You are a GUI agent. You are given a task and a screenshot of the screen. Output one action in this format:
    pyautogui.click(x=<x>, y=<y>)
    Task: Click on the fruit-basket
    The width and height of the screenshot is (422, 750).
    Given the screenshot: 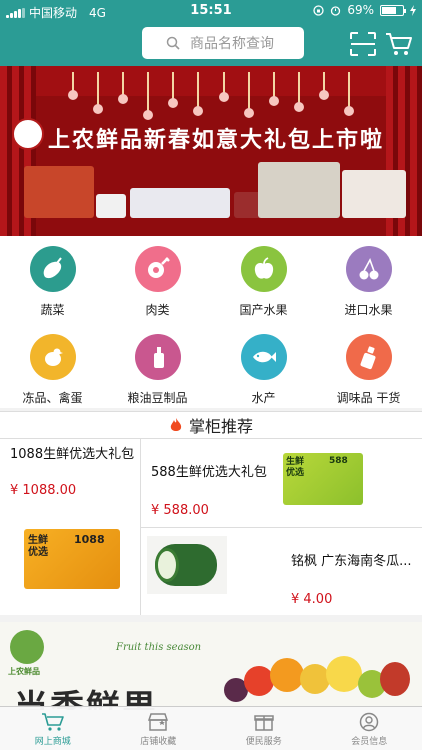 What is the action you would take?
    pyautogui.click(x=319, y=679)
    